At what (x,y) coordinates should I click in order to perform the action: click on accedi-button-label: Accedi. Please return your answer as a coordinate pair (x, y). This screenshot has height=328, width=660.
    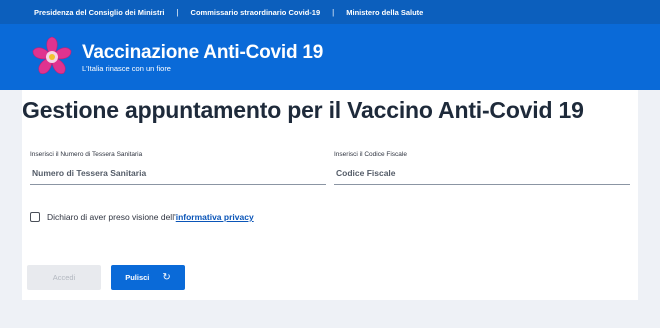
    Looking at the image, I should click on (64, 277).